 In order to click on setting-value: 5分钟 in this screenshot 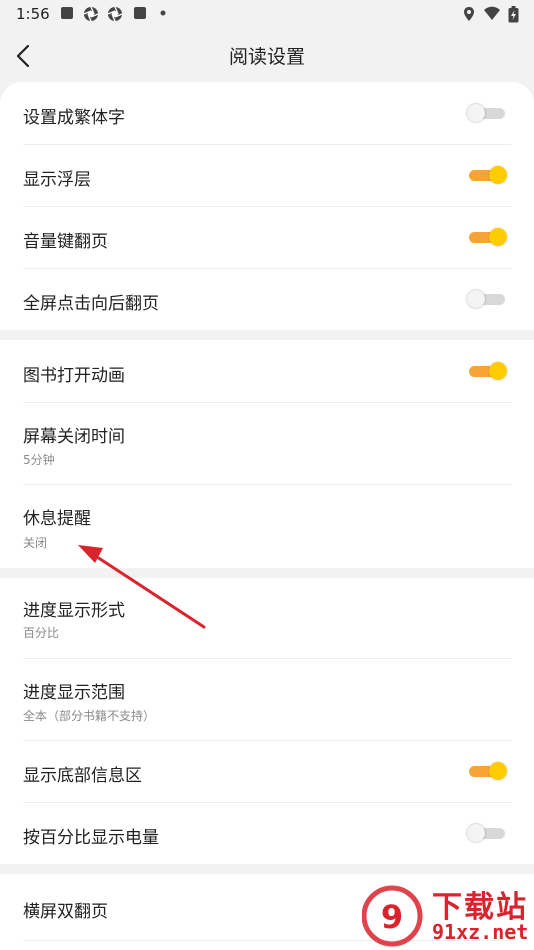, I will do `click(39, 460)`.